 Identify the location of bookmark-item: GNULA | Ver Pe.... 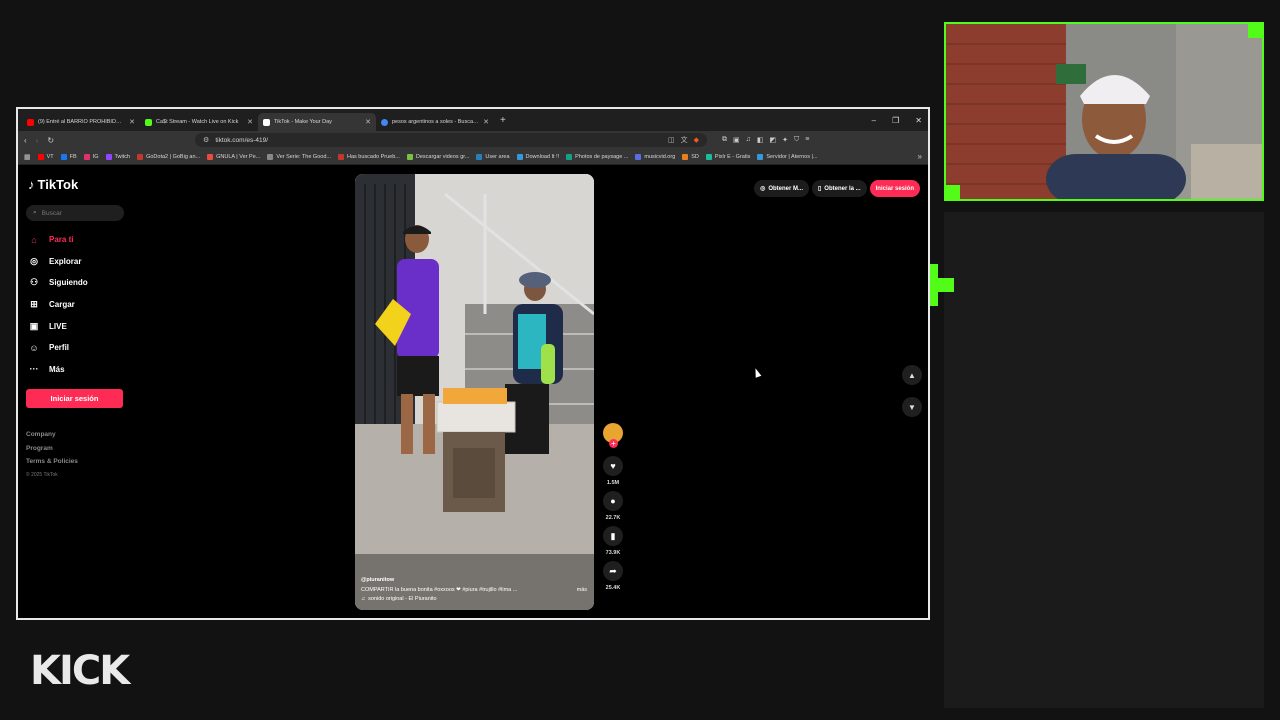
(233, 156).